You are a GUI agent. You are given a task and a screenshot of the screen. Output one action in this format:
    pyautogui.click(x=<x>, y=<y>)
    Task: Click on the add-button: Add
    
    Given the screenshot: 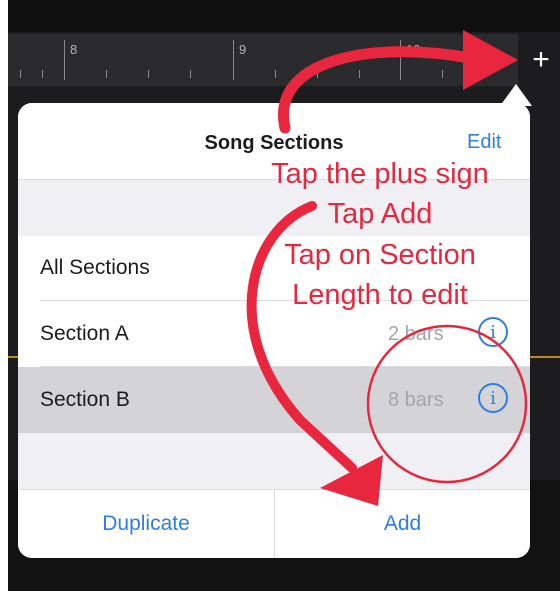 What is the action you would take?
    pyautogui.click(x=402, y=524)
    